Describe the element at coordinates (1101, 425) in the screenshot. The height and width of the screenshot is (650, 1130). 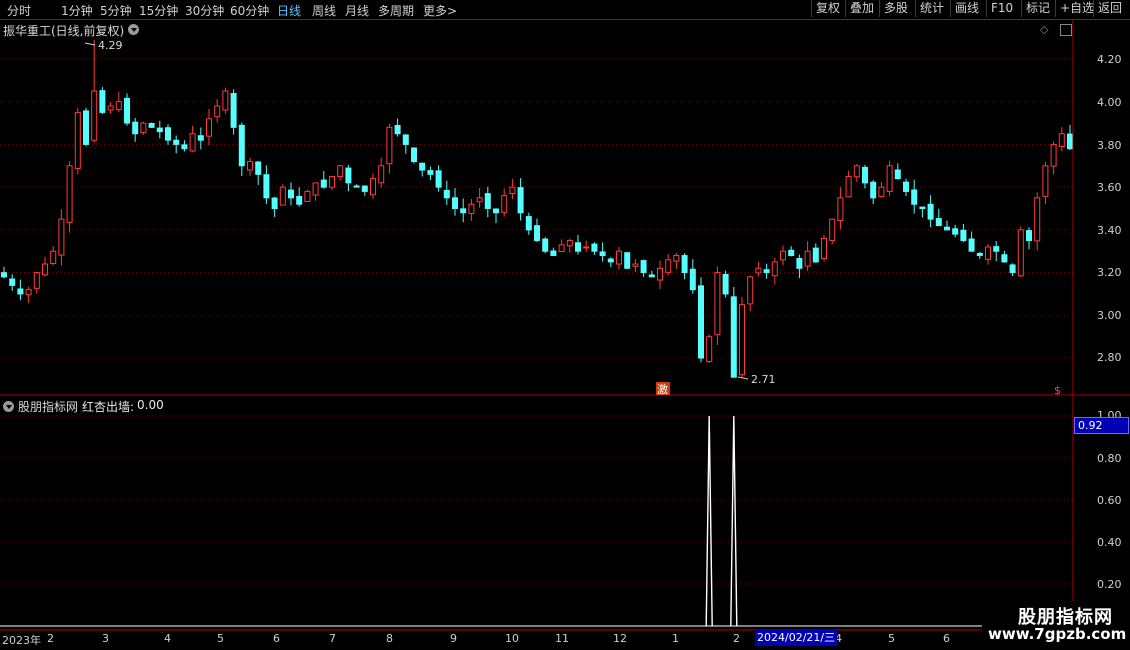
I see `indicator-current-value: 0.92` at that location.